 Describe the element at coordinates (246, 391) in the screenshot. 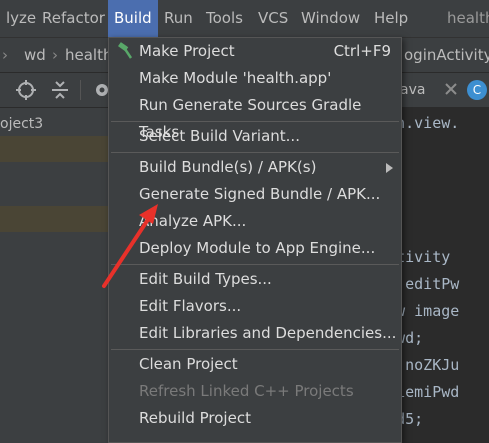

I see `menu-item-refresh-linked-cpp: Refresh Linked C++ Projects` at that location.